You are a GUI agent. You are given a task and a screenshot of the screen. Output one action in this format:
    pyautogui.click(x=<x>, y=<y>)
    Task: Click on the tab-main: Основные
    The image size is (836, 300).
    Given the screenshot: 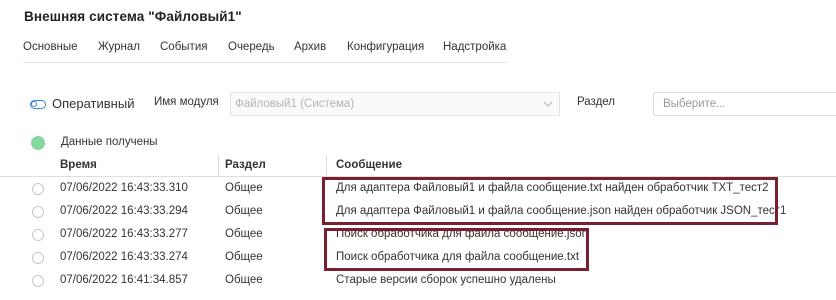 What is the action you would take?
    pyautogui.click(x=50, y=47)
    